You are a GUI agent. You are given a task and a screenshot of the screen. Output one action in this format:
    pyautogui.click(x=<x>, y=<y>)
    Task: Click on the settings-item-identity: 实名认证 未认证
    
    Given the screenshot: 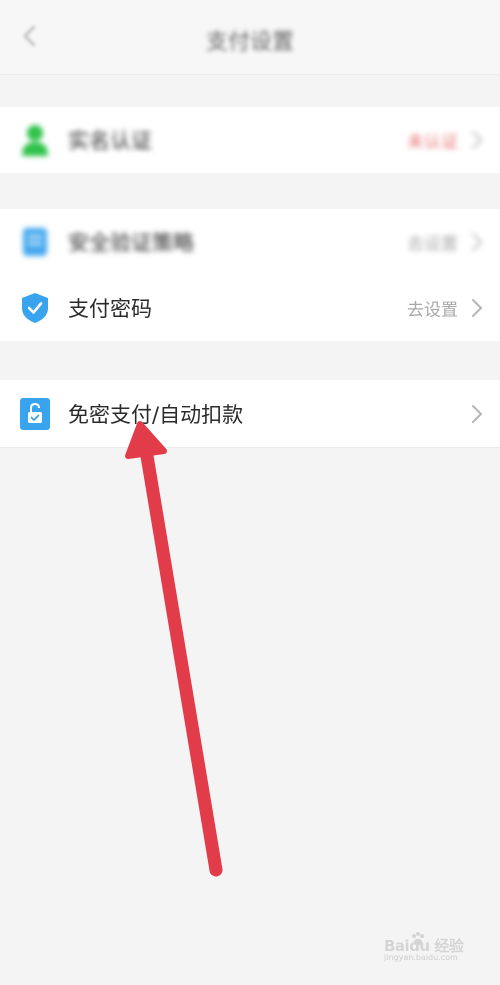 What is the action you would take?
    pyautogui.click(x=250, y=140)
    